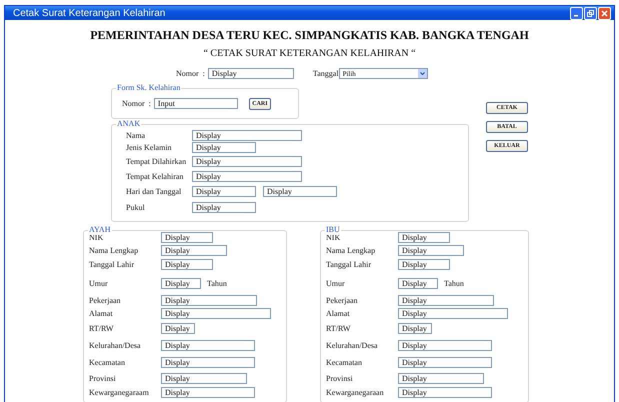 The height and width of the screenshot is (402, 619). I want to click on chevron-down-icon, so click(422, 73).